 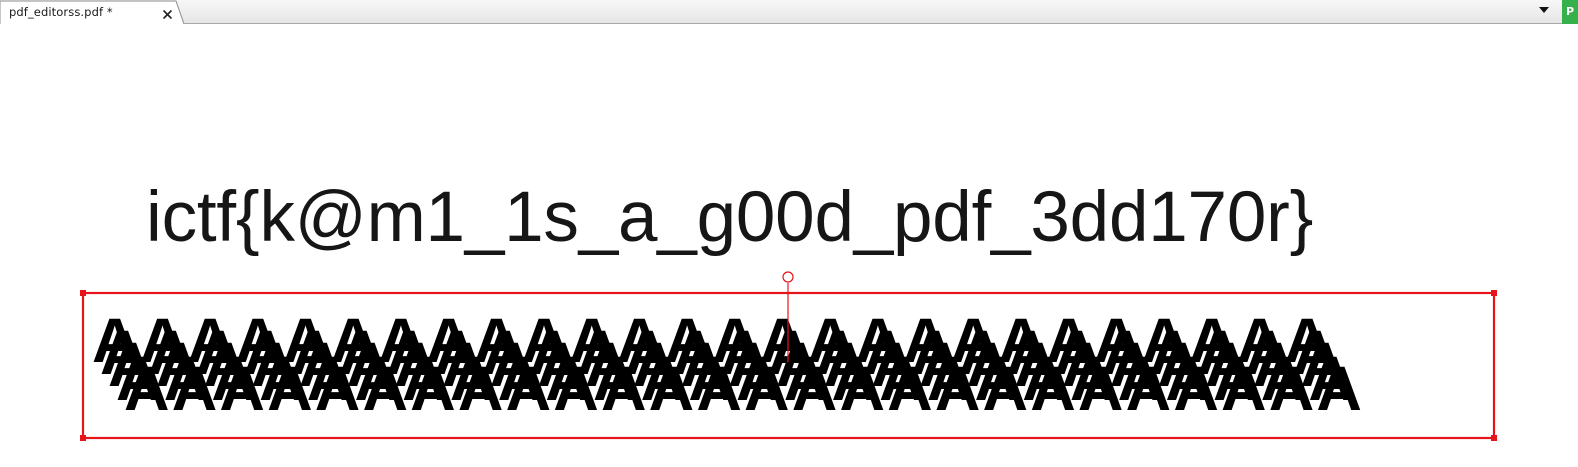 I want to click on resize-handle-top-right, so click(x=1494, y=293).